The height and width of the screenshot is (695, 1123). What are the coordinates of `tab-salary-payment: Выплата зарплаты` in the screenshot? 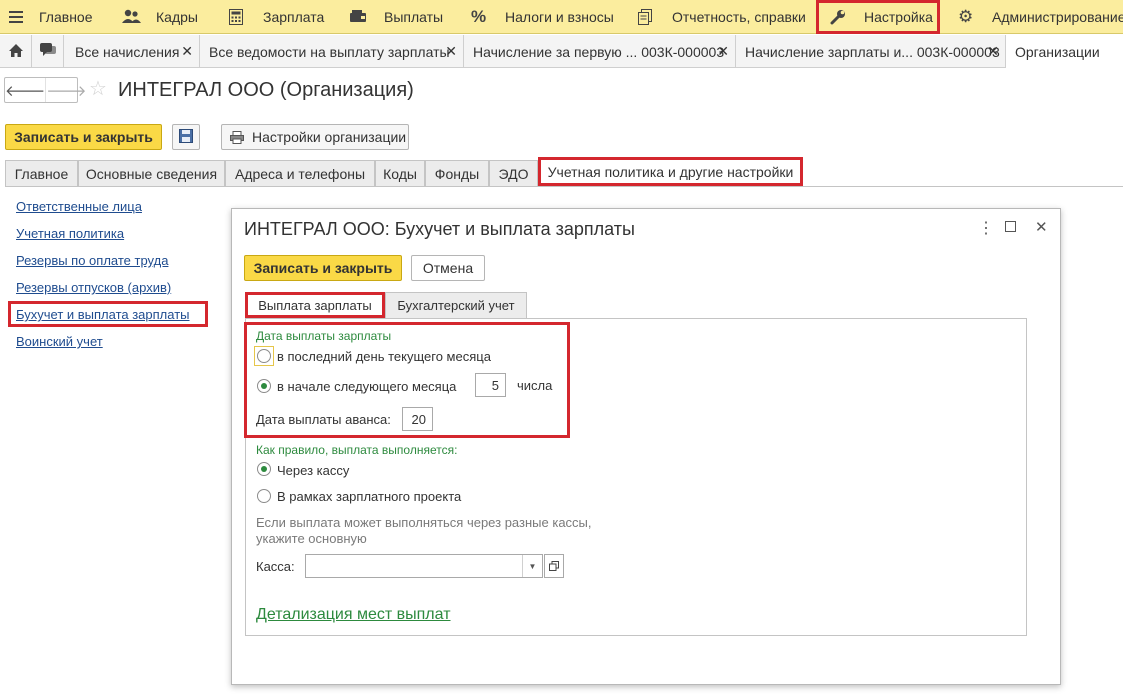 It's located at (315, 305).